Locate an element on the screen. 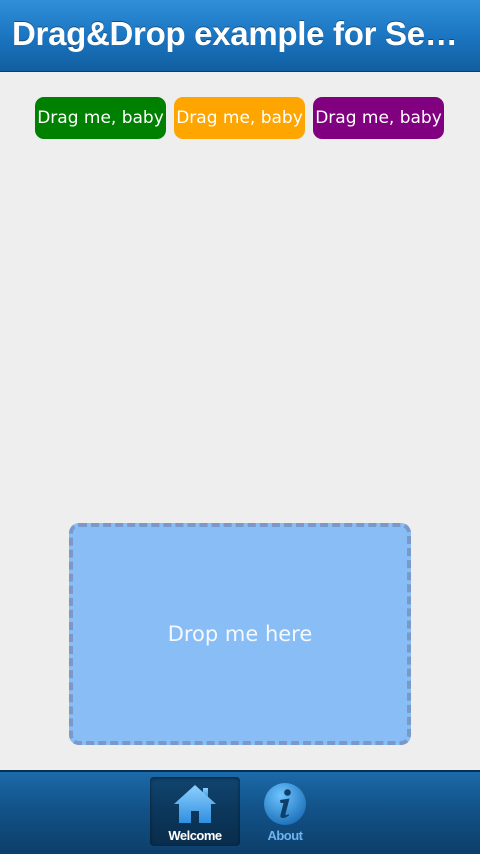 This screenshot has width=480, height=854. draggable-purple: Drag me, baby is located at coordinates (378, 118).